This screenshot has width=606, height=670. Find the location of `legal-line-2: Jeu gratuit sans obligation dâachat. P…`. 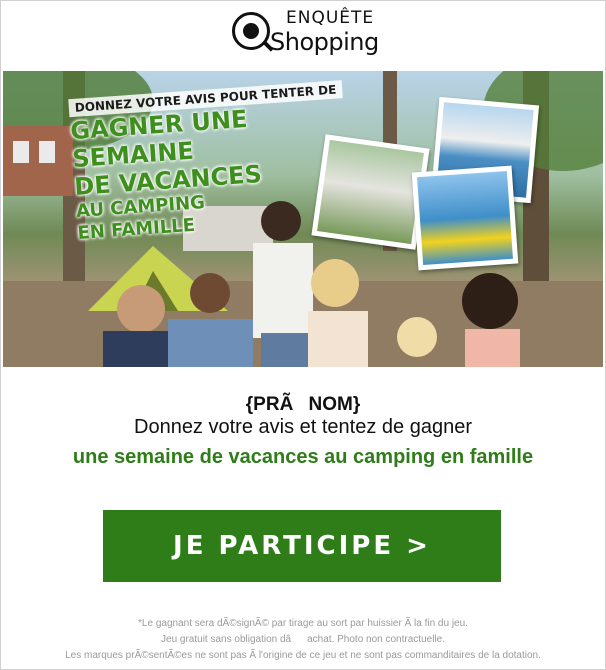

legal-line-2: Jeu gratuit sans obligation dâachat. P… is located at coordinates (303, 639).